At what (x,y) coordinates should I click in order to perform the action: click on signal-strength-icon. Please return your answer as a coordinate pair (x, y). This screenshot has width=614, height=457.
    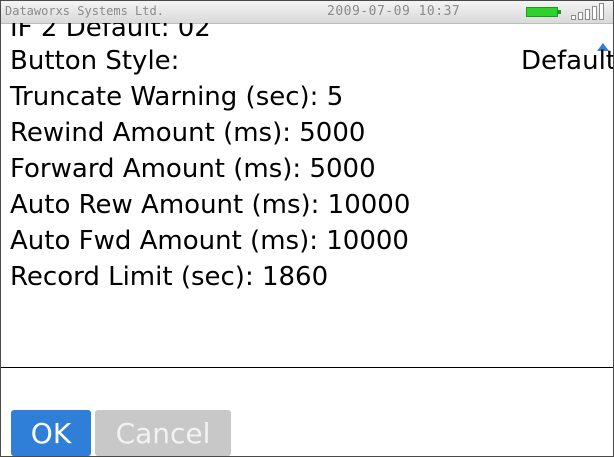
    Looking at the image, I should click on (589, 12).